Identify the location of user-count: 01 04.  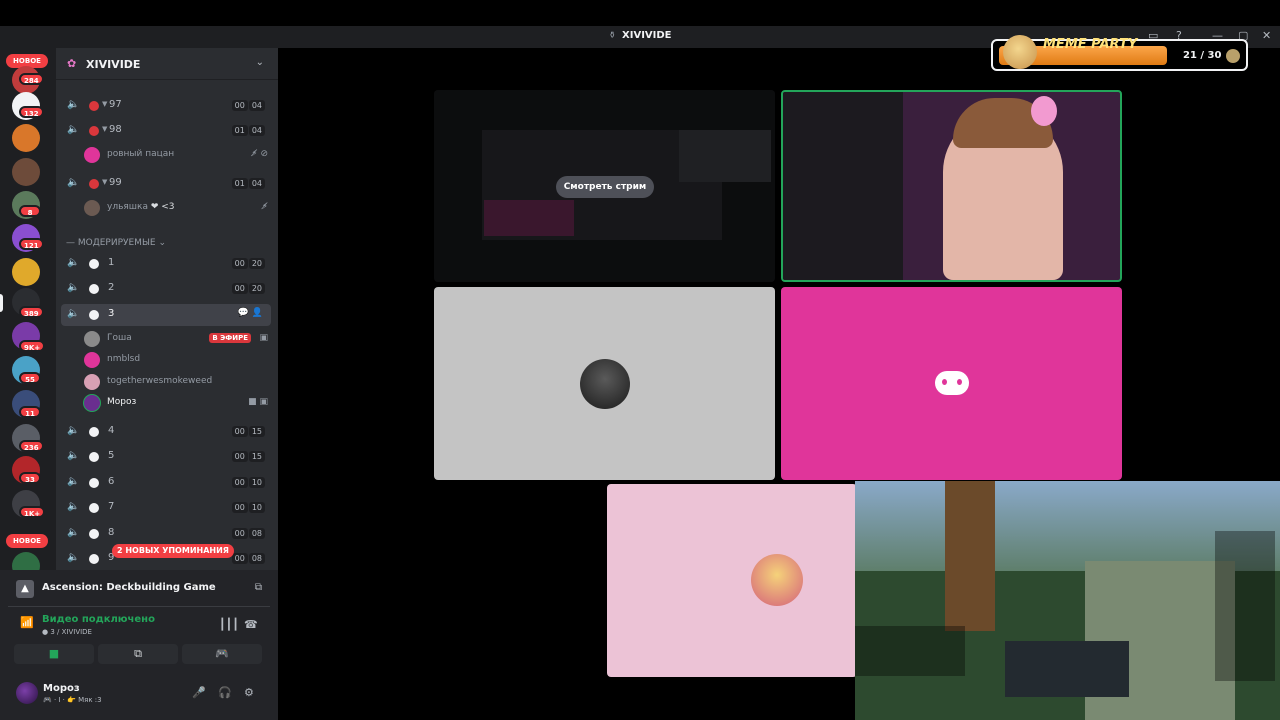
(248, 183).